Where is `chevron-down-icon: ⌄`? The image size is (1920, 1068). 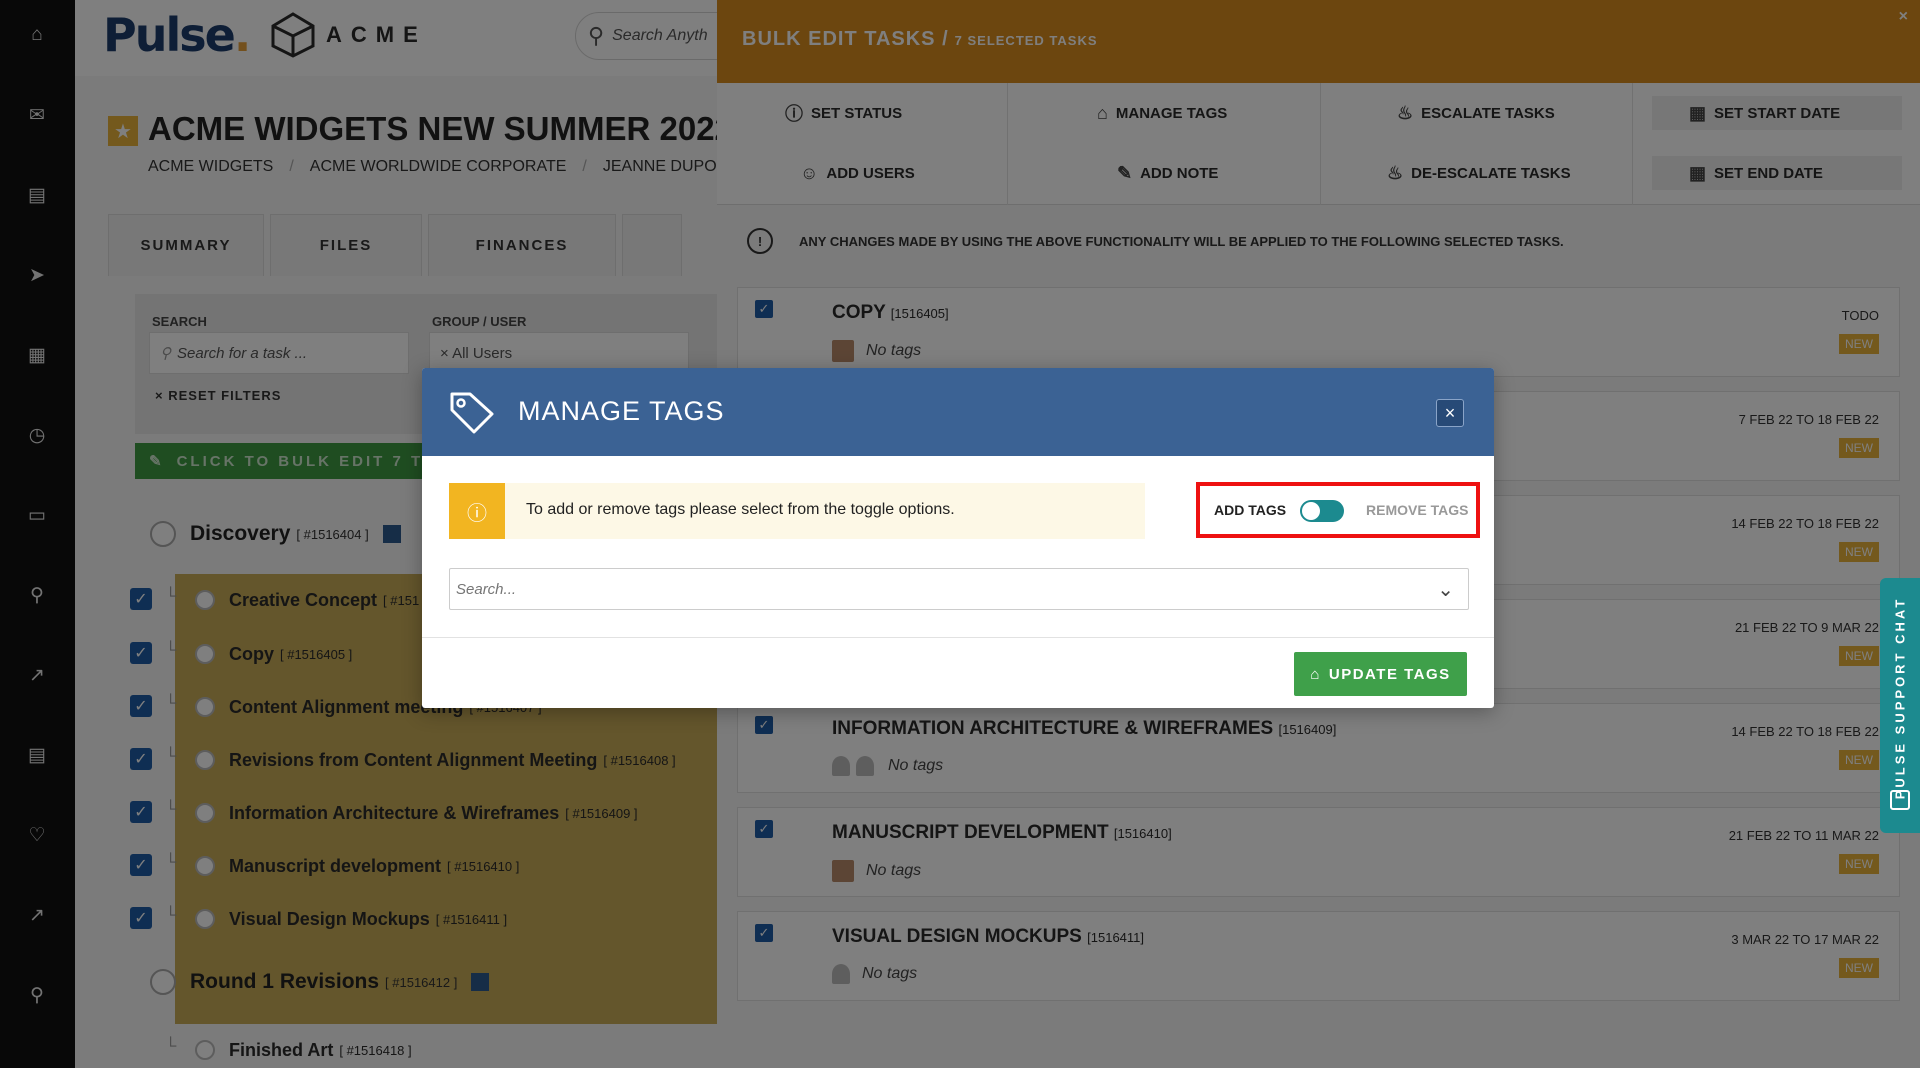
chevron-down-icon: ⌄ is located at coordinates (1445, 589).